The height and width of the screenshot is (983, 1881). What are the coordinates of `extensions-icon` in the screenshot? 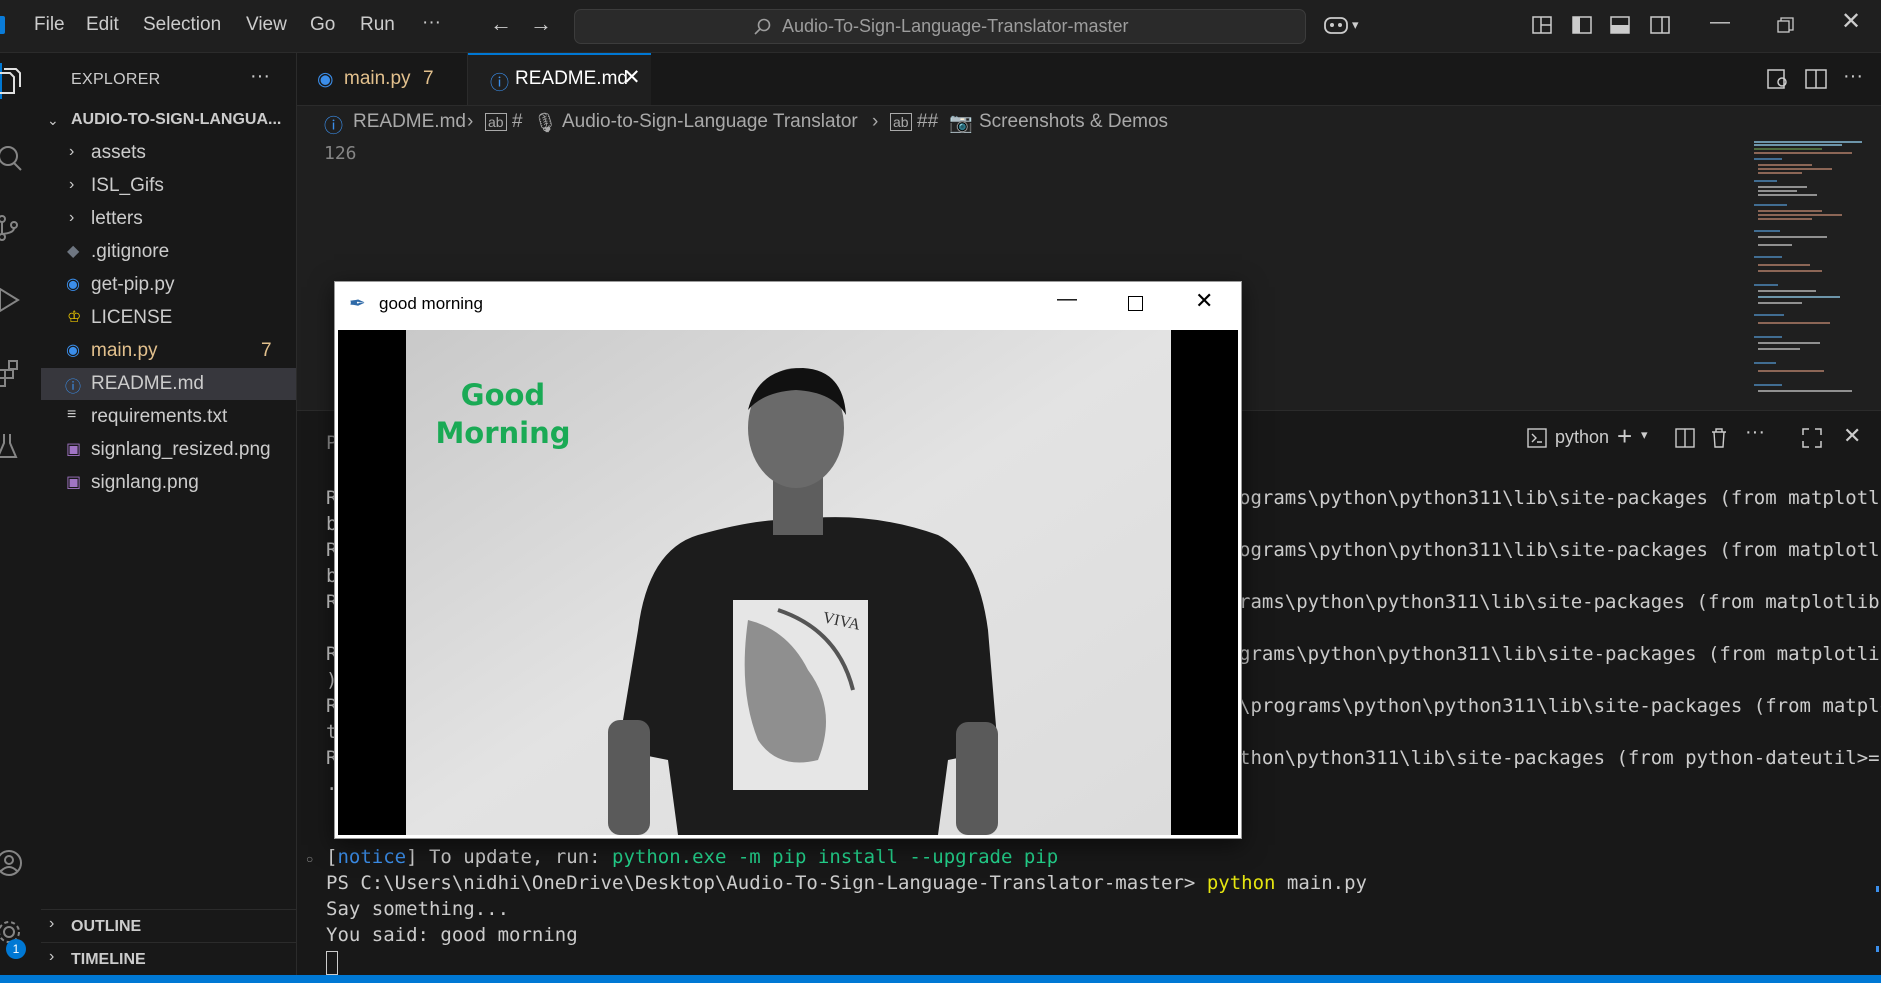 It's located at (12, 373).